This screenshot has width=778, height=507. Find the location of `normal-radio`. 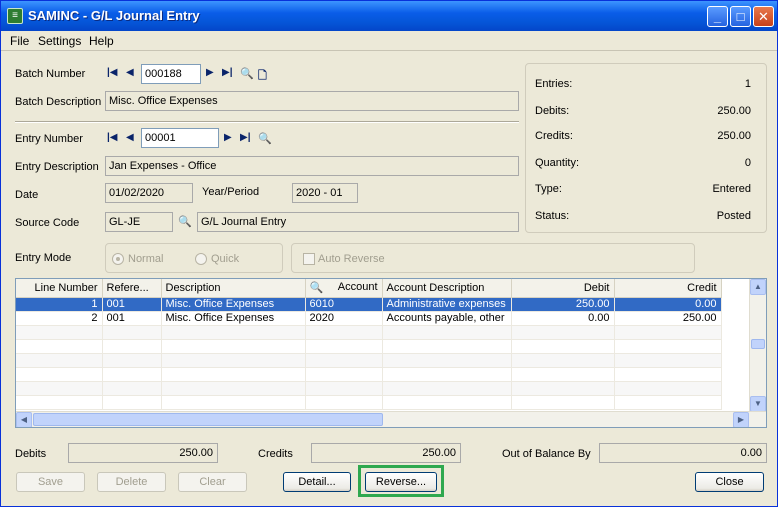

normal-radio is located at coordinates (118, 259).